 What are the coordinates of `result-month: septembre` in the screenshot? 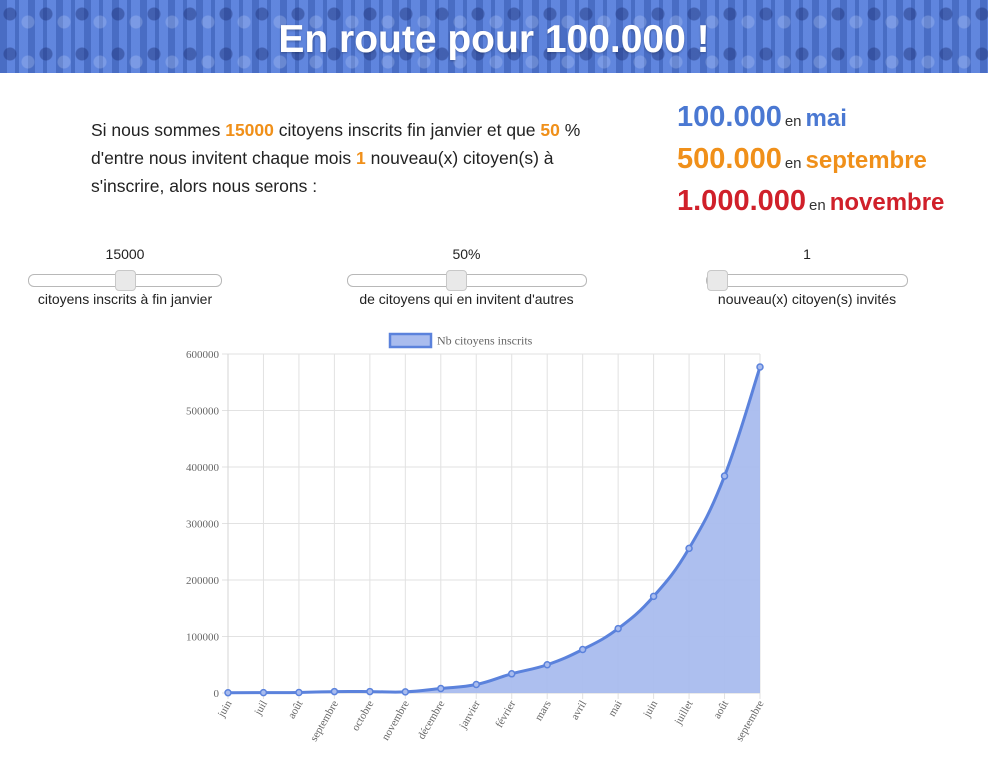 It's located at (866, 160).